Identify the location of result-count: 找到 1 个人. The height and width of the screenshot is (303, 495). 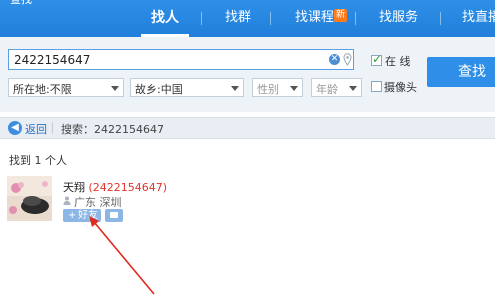
(38, 160).